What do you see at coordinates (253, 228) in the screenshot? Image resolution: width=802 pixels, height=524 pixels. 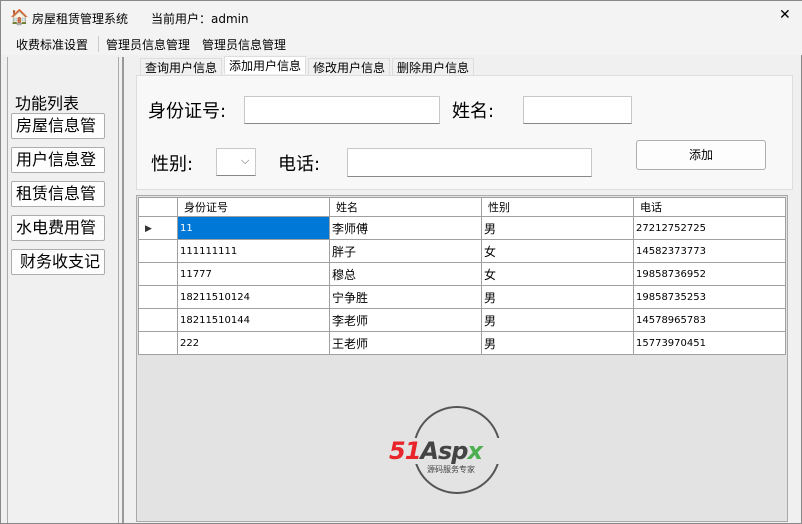 I see `table-cell: 11` at bounding box center [253, 228].